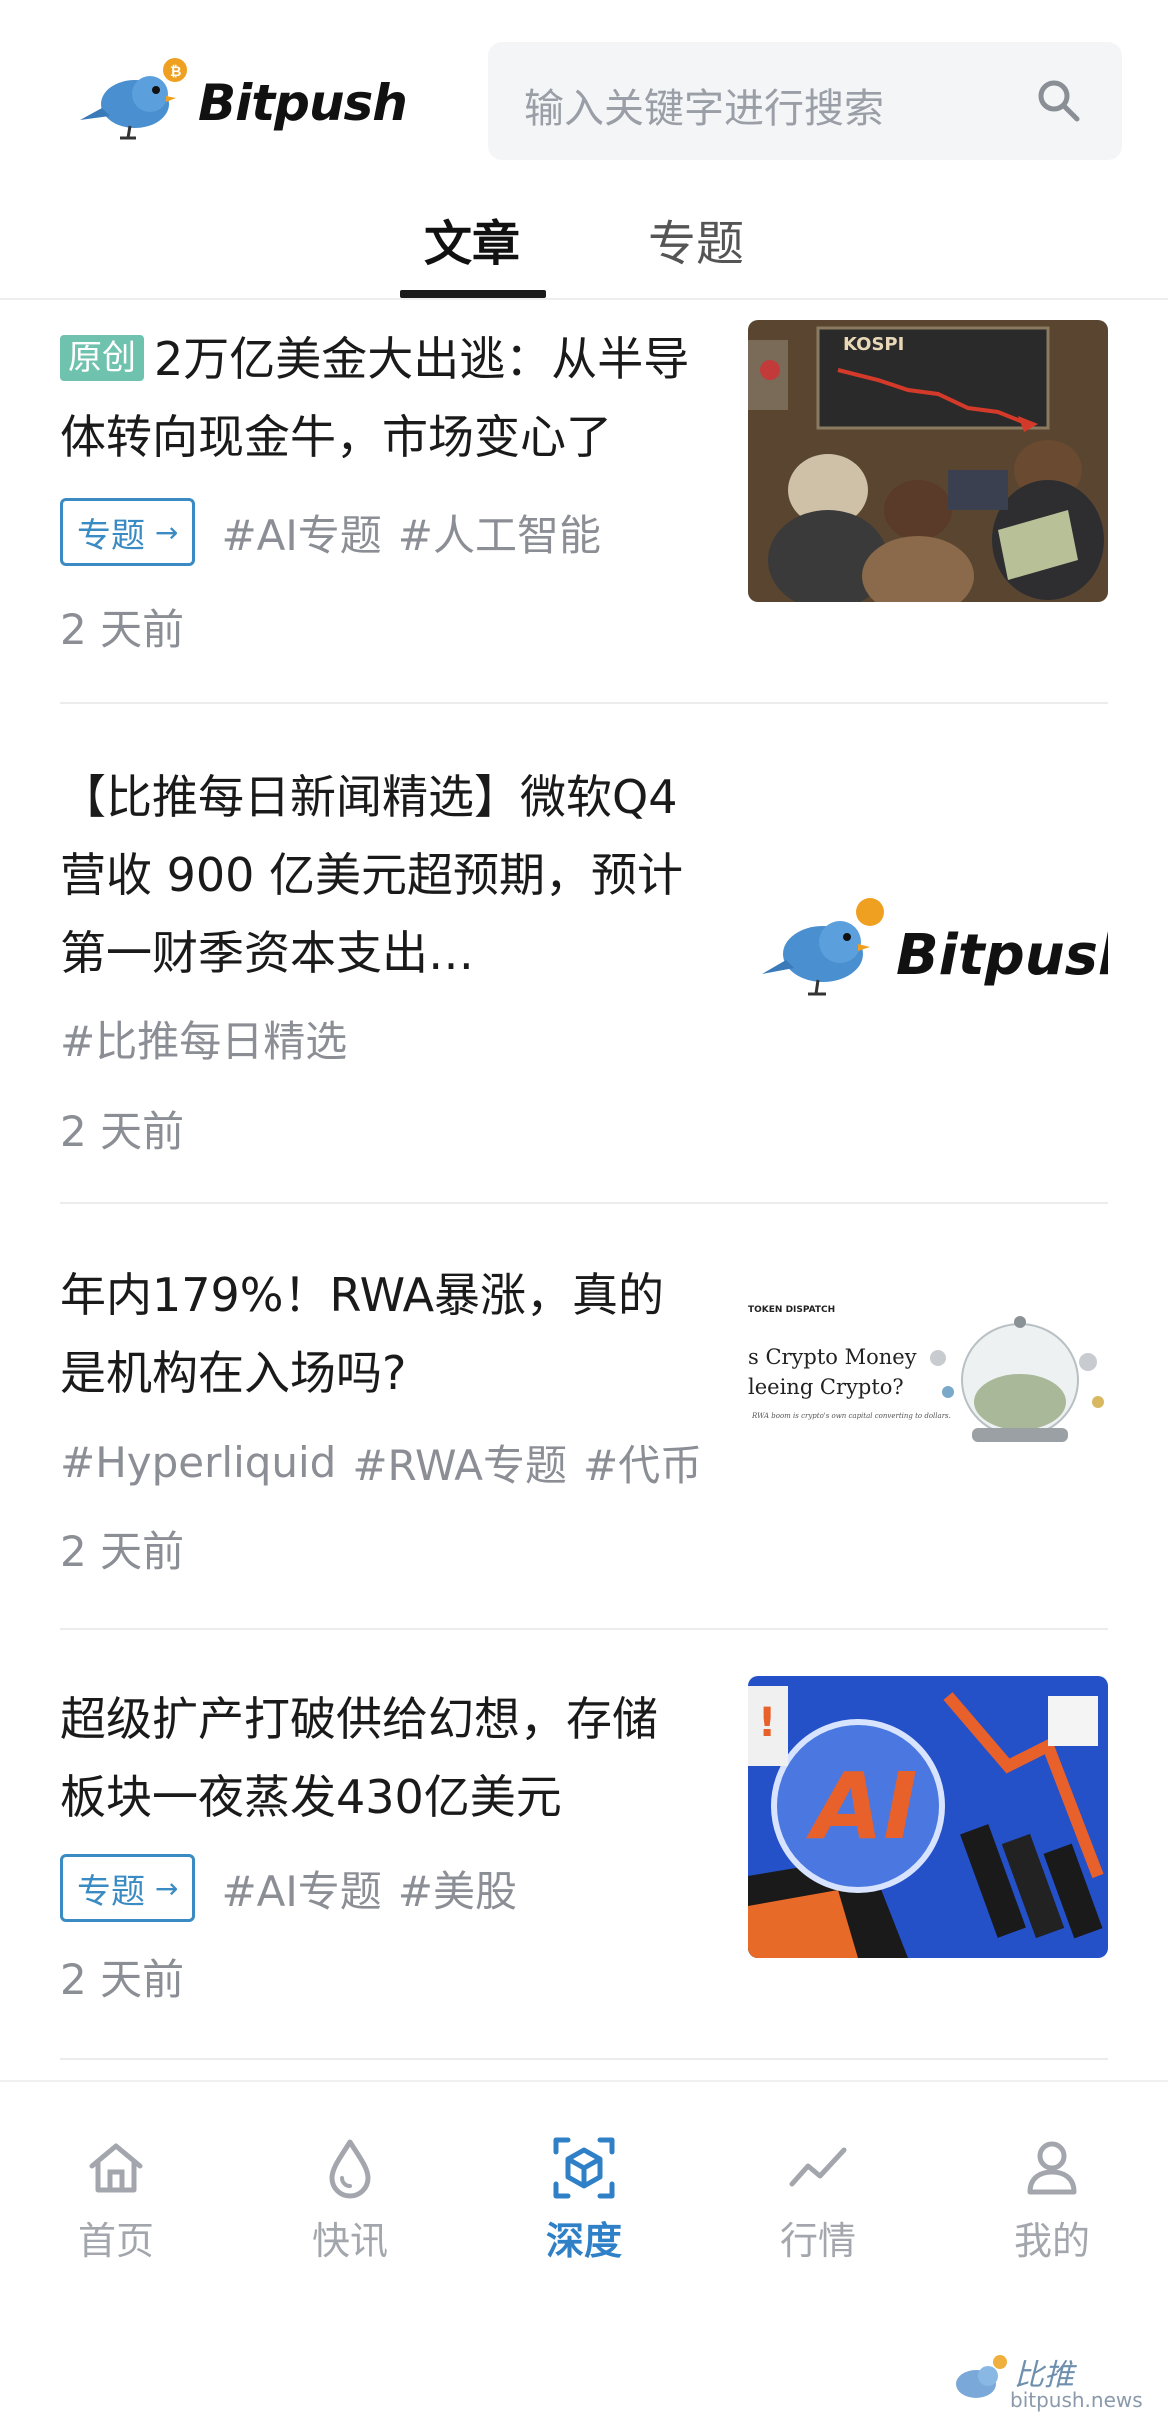 This screenshot has height=2424, width=1168. Describe the element at coordinates (704, 109) in the screenshot. I see `search-placeholder: 输入关键字进行搜索` at that location.